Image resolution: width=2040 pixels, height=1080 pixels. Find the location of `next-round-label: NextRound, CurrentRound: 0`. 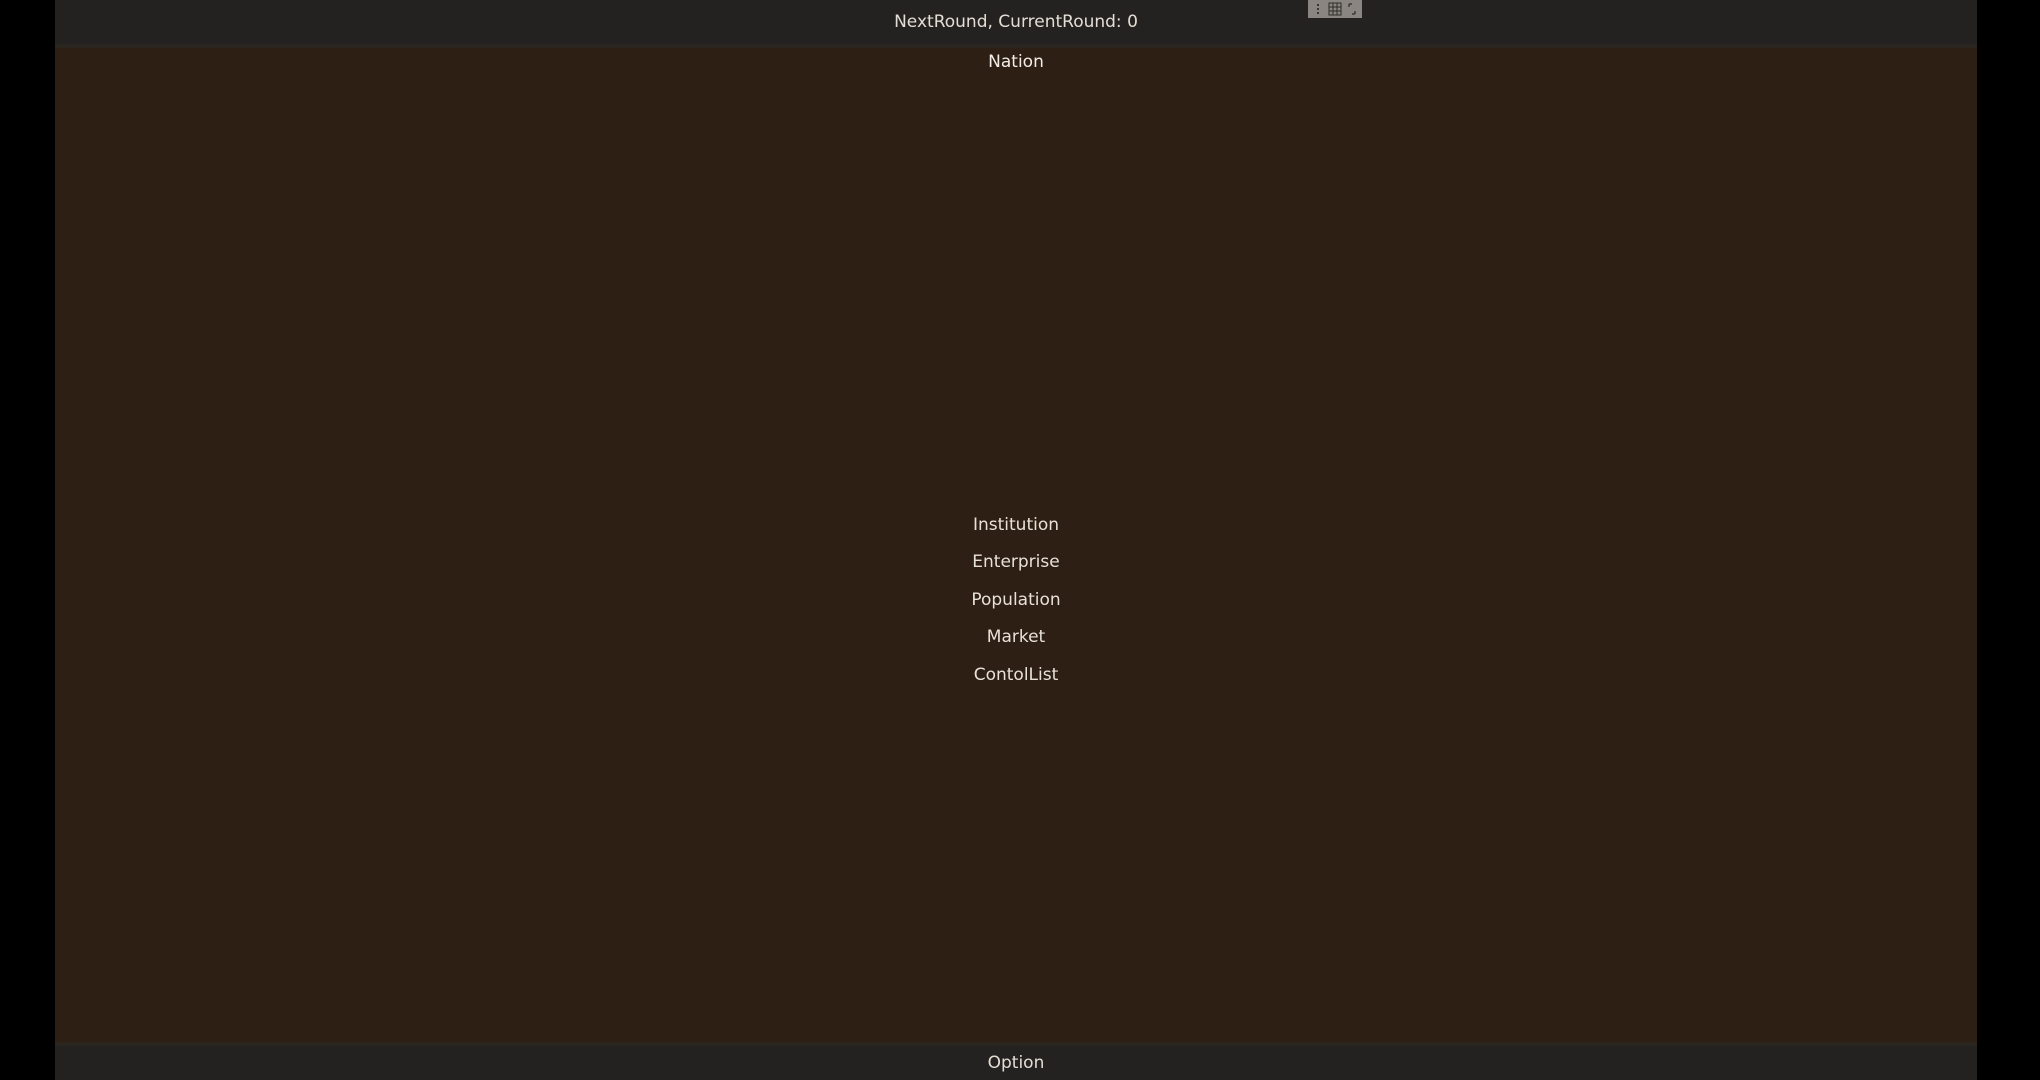

next-round-label: NextRound, CurrentRound: 0 is located at coordinates (1016, 22).